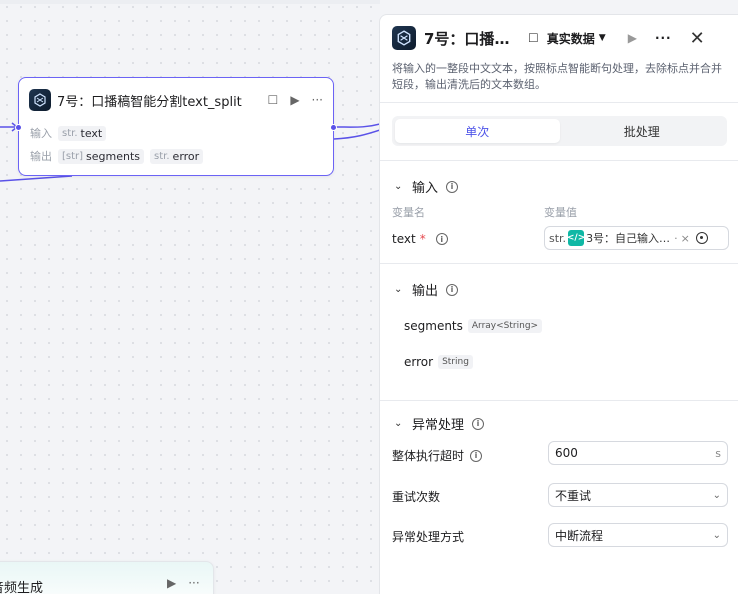 The image size is (738, 594). Describe the element at coordinates (718, 453) in the screenshot. I see `timeout-unit: s` at that location.